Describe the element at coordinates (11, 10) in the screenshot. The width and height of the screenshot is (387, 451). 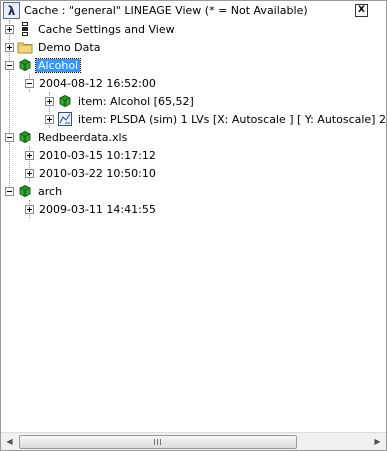
I see `lambda-app-icon: λ` at that location.